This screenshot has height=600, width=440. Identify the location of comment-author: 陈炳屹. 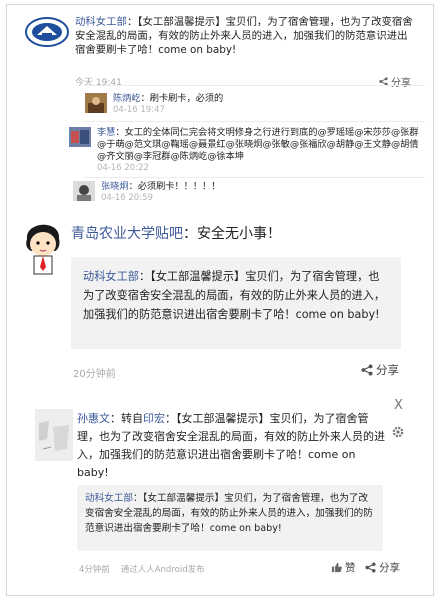
(127, 98).